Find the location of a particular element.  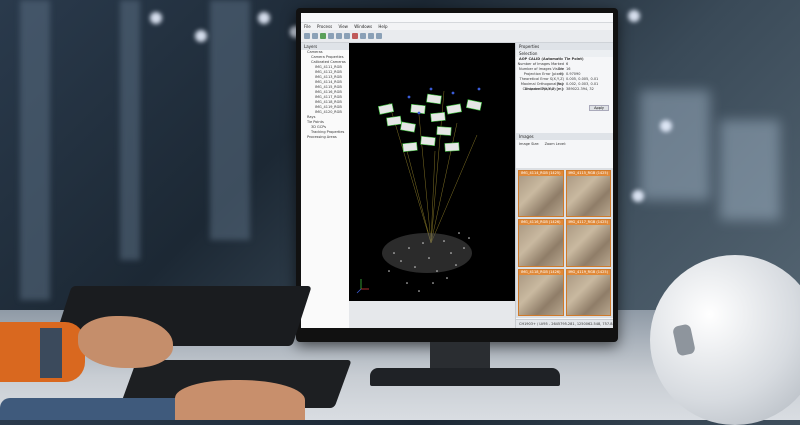

properties-panel-title: Properties is located at coordinates (564, 46).